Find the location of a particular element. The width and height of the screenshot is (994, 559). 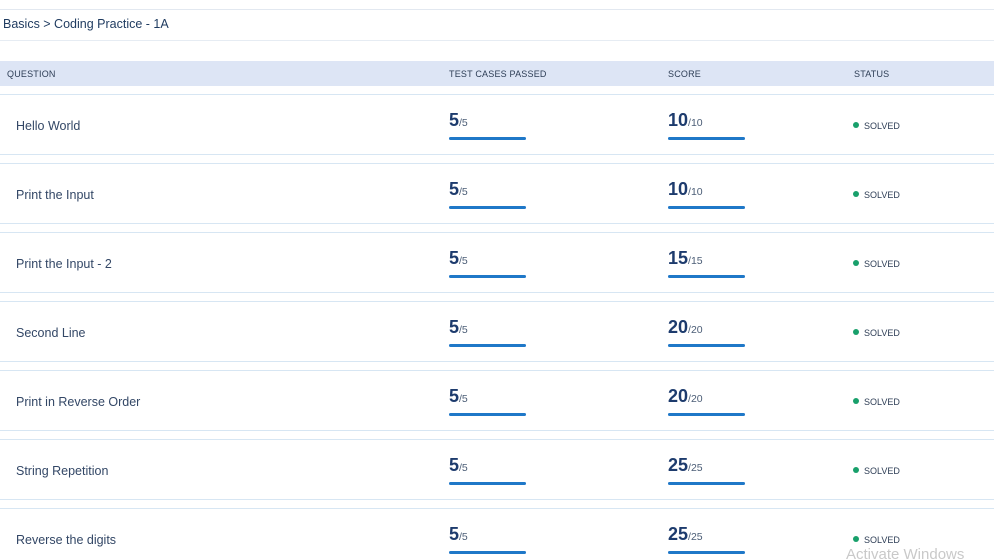

header-status: STATUS is located at coordinates (872, 74).